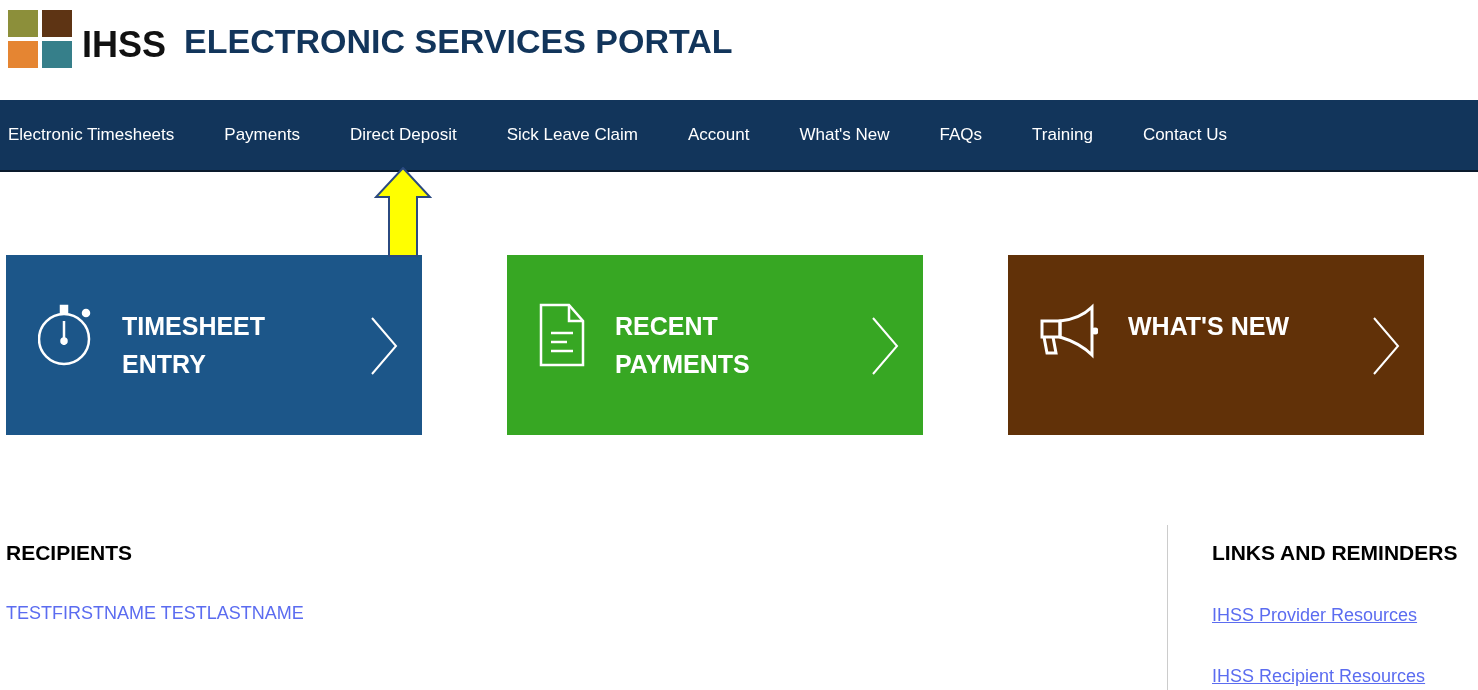  I want to click on nav-link: Direct Deposit, so click(403, 135).